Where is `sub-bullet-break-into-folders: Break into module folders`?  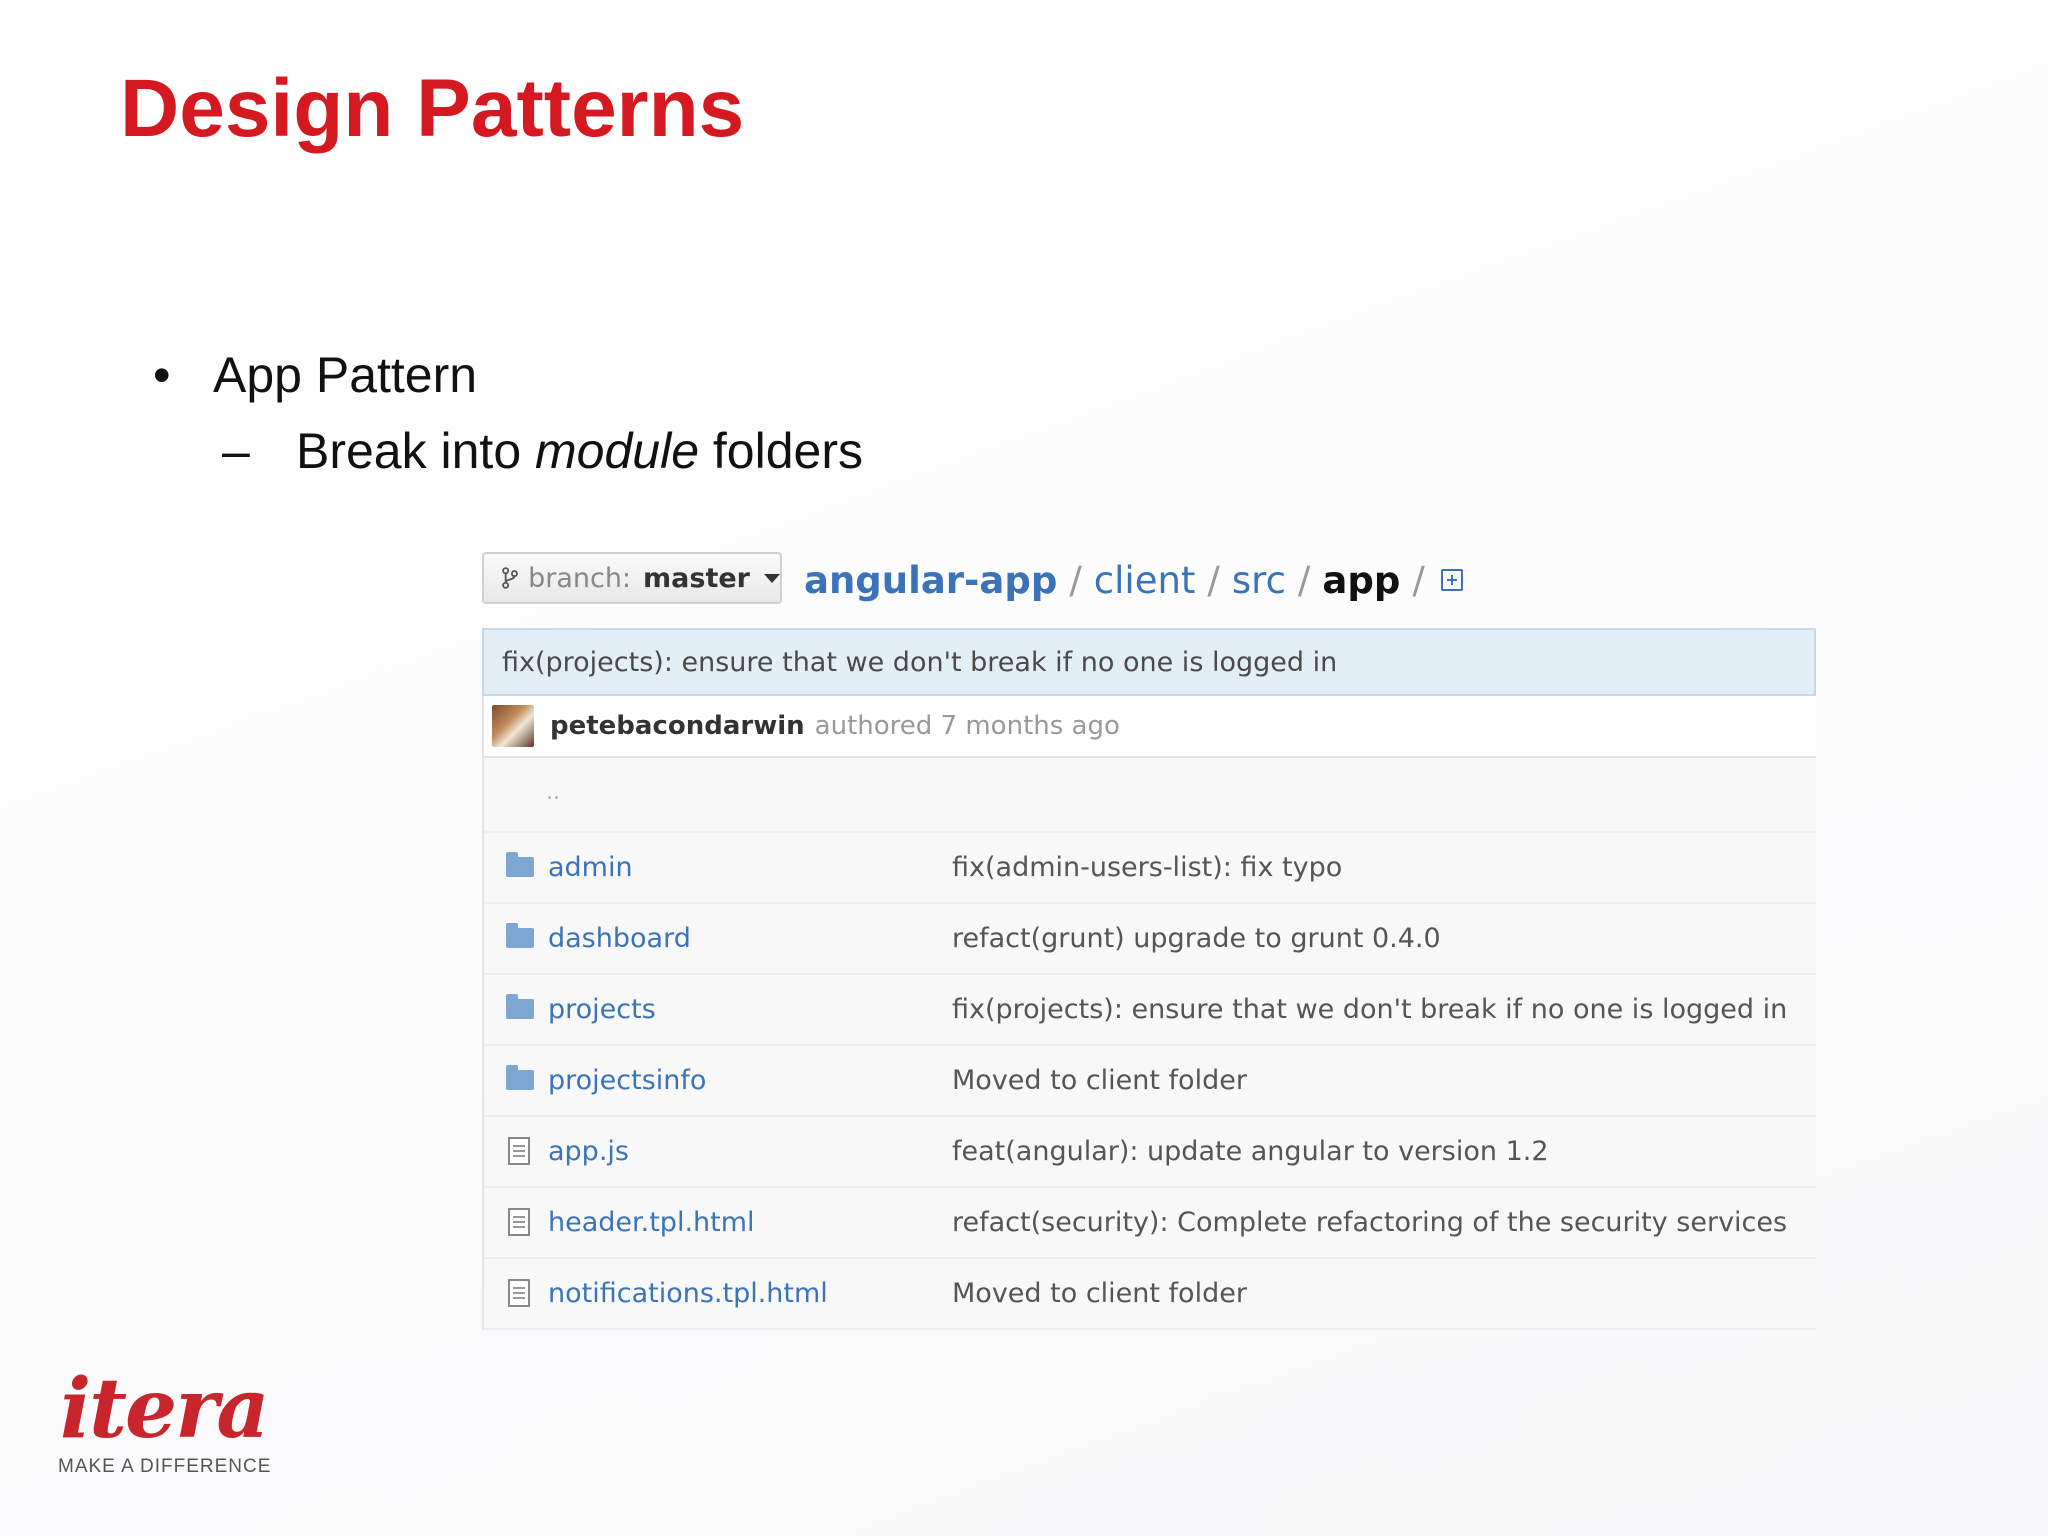 sub-bullet-break-into-folders: Break into module folders is located at coordinates (579, 451).